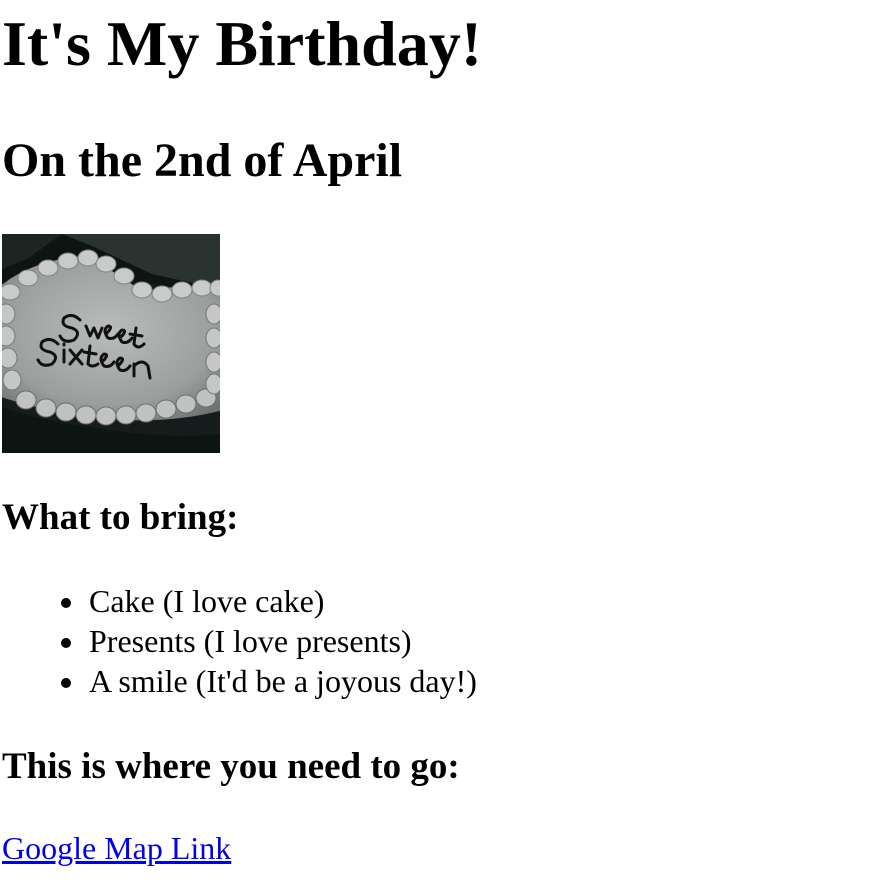 This screenshot has width=888, height=890. Describe the element at coordinates (231, 766) in the screenshot. I see `directions-heading: This is where you need to go:` at that location.